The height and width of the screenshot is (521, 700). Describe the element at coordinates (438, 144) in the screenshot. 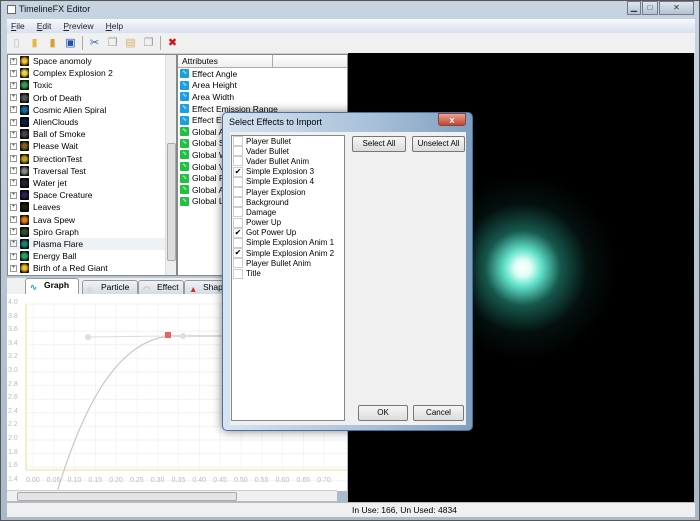

I see `unselect-all-button: Unselect All` at that location.